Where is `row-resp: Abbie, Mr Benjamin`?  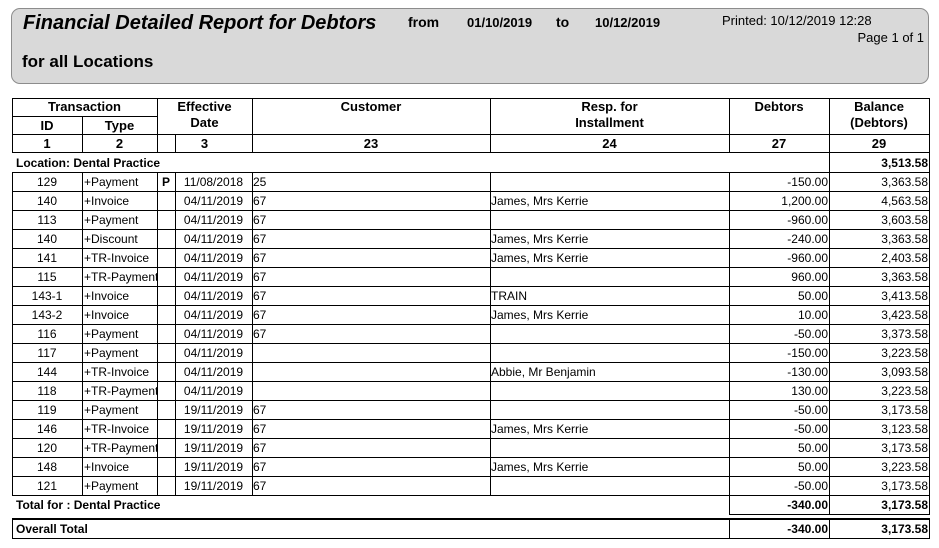
row-resp: Abbie, Mr Benjamin is located at coordinates (543, 372).